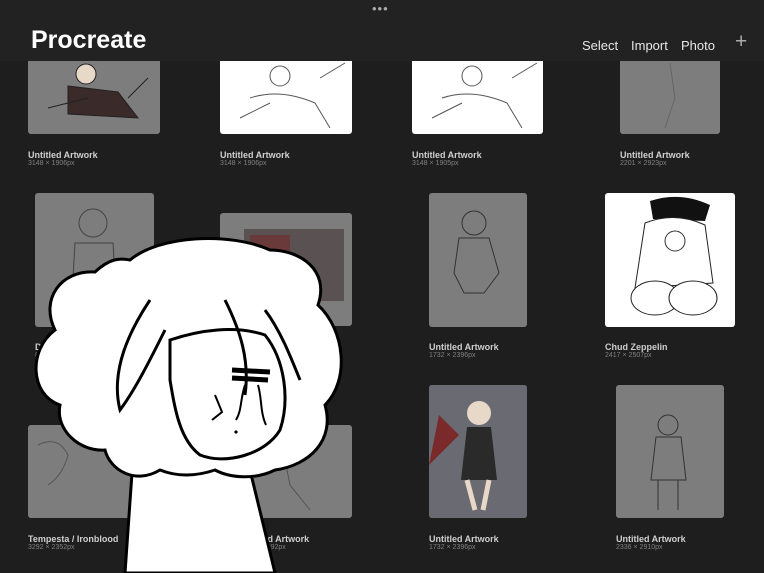 Image resolution: width=764 pixels, height=573 pixels. I want to click on character-portrait-icon, so click(674, 256).